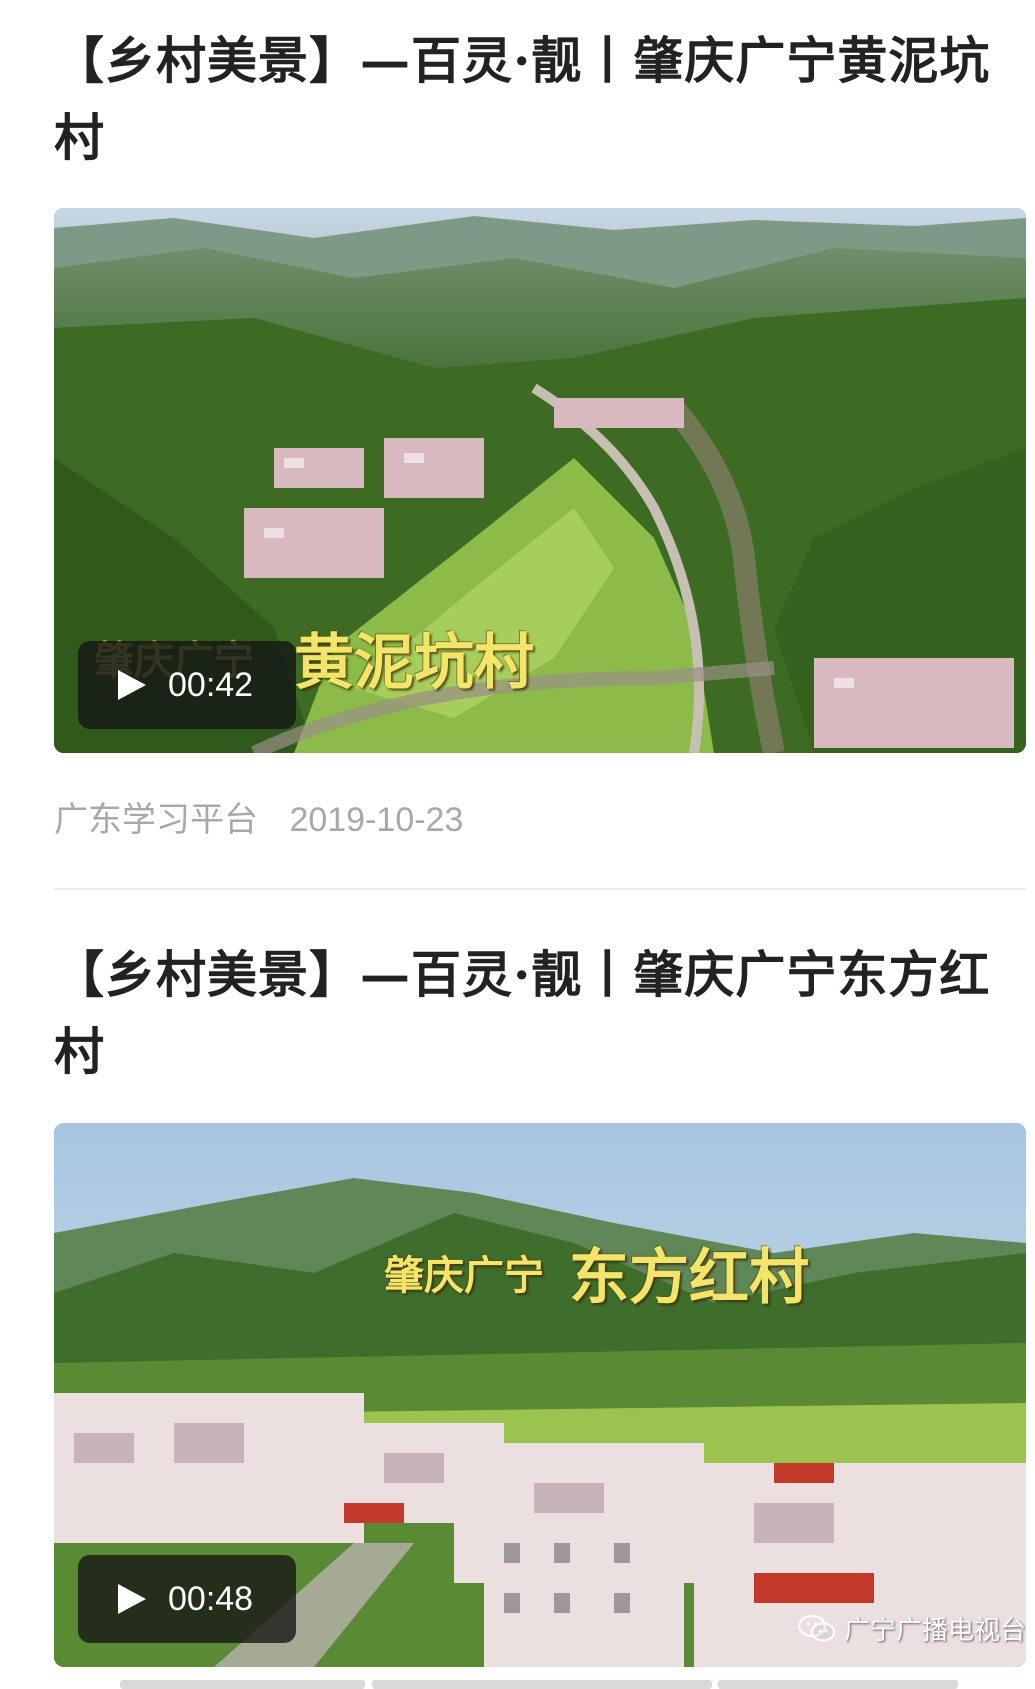 The height and width of the screenshot is (1689, 1035). Describe the element at coordinates (464, 1276) in the screenshot. I see `video-caption-small: 肇庆广宁` at that location.